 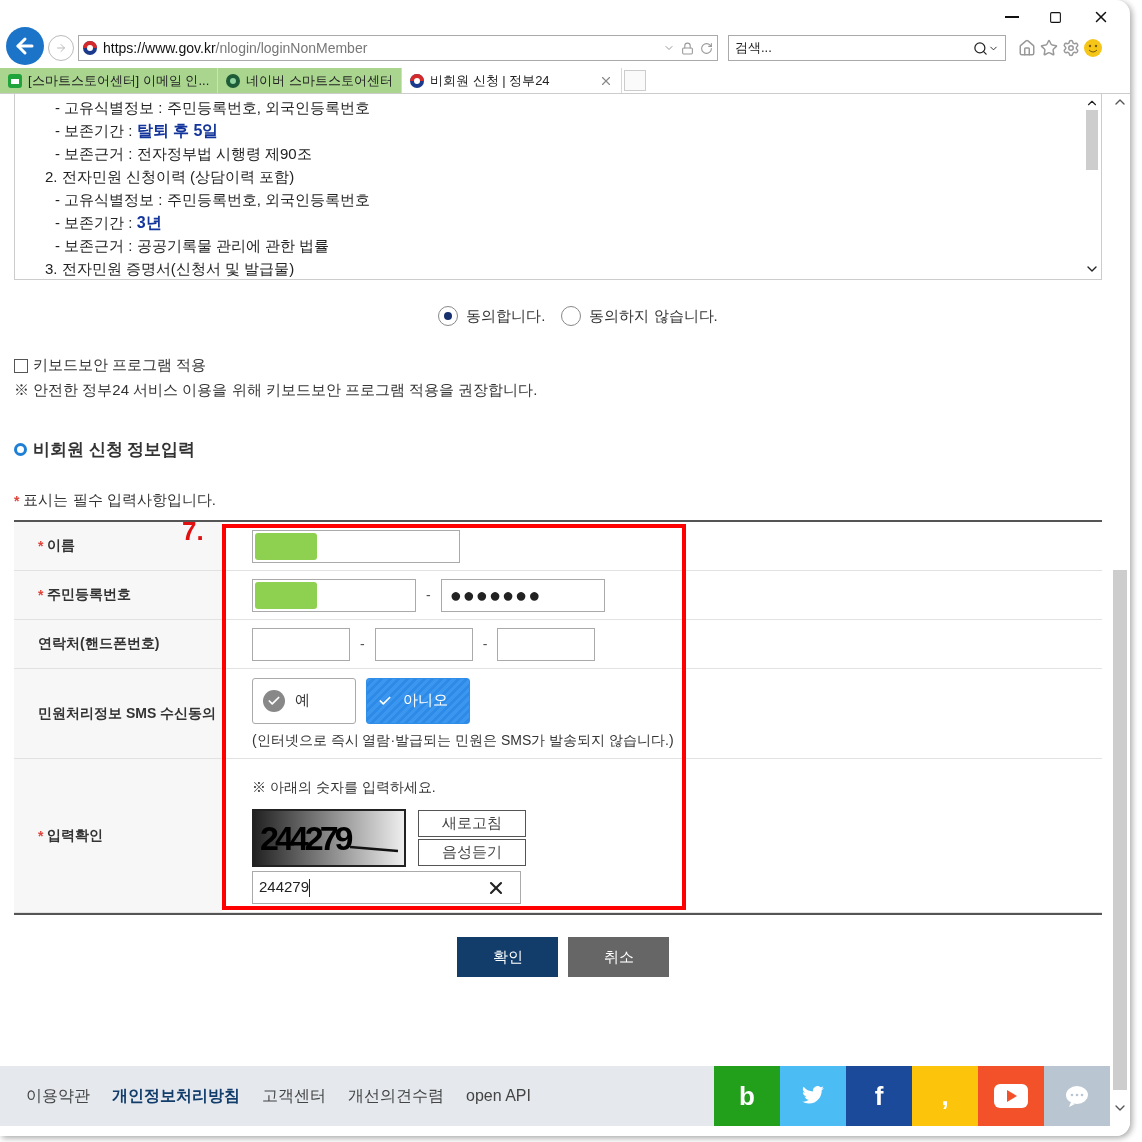 What do you see at coordinates (236, 48) in the screenshot?
I see `url-text: https://www.gov.kr/nlogin/loginNonMember` at bounding box center [236, 48].